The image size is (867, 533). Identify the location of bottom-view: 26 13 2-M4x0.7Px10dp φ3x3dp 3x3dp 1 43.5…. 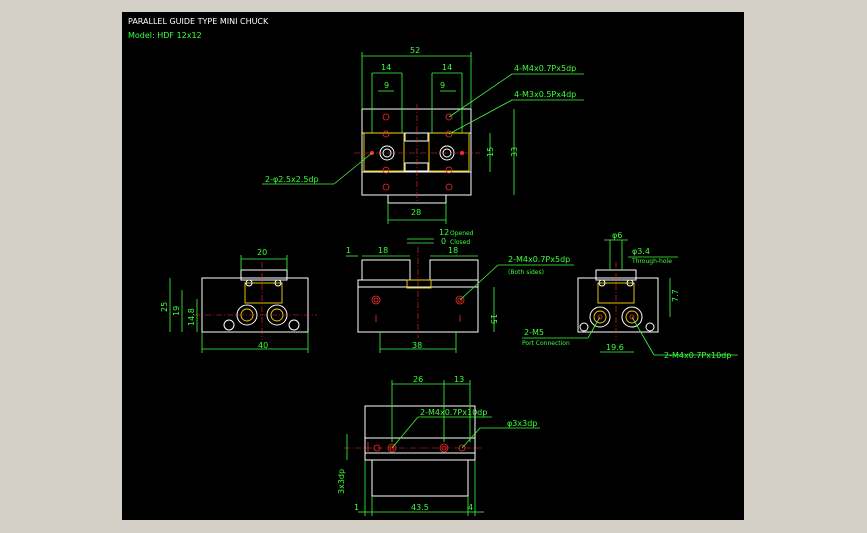
(438, 445).